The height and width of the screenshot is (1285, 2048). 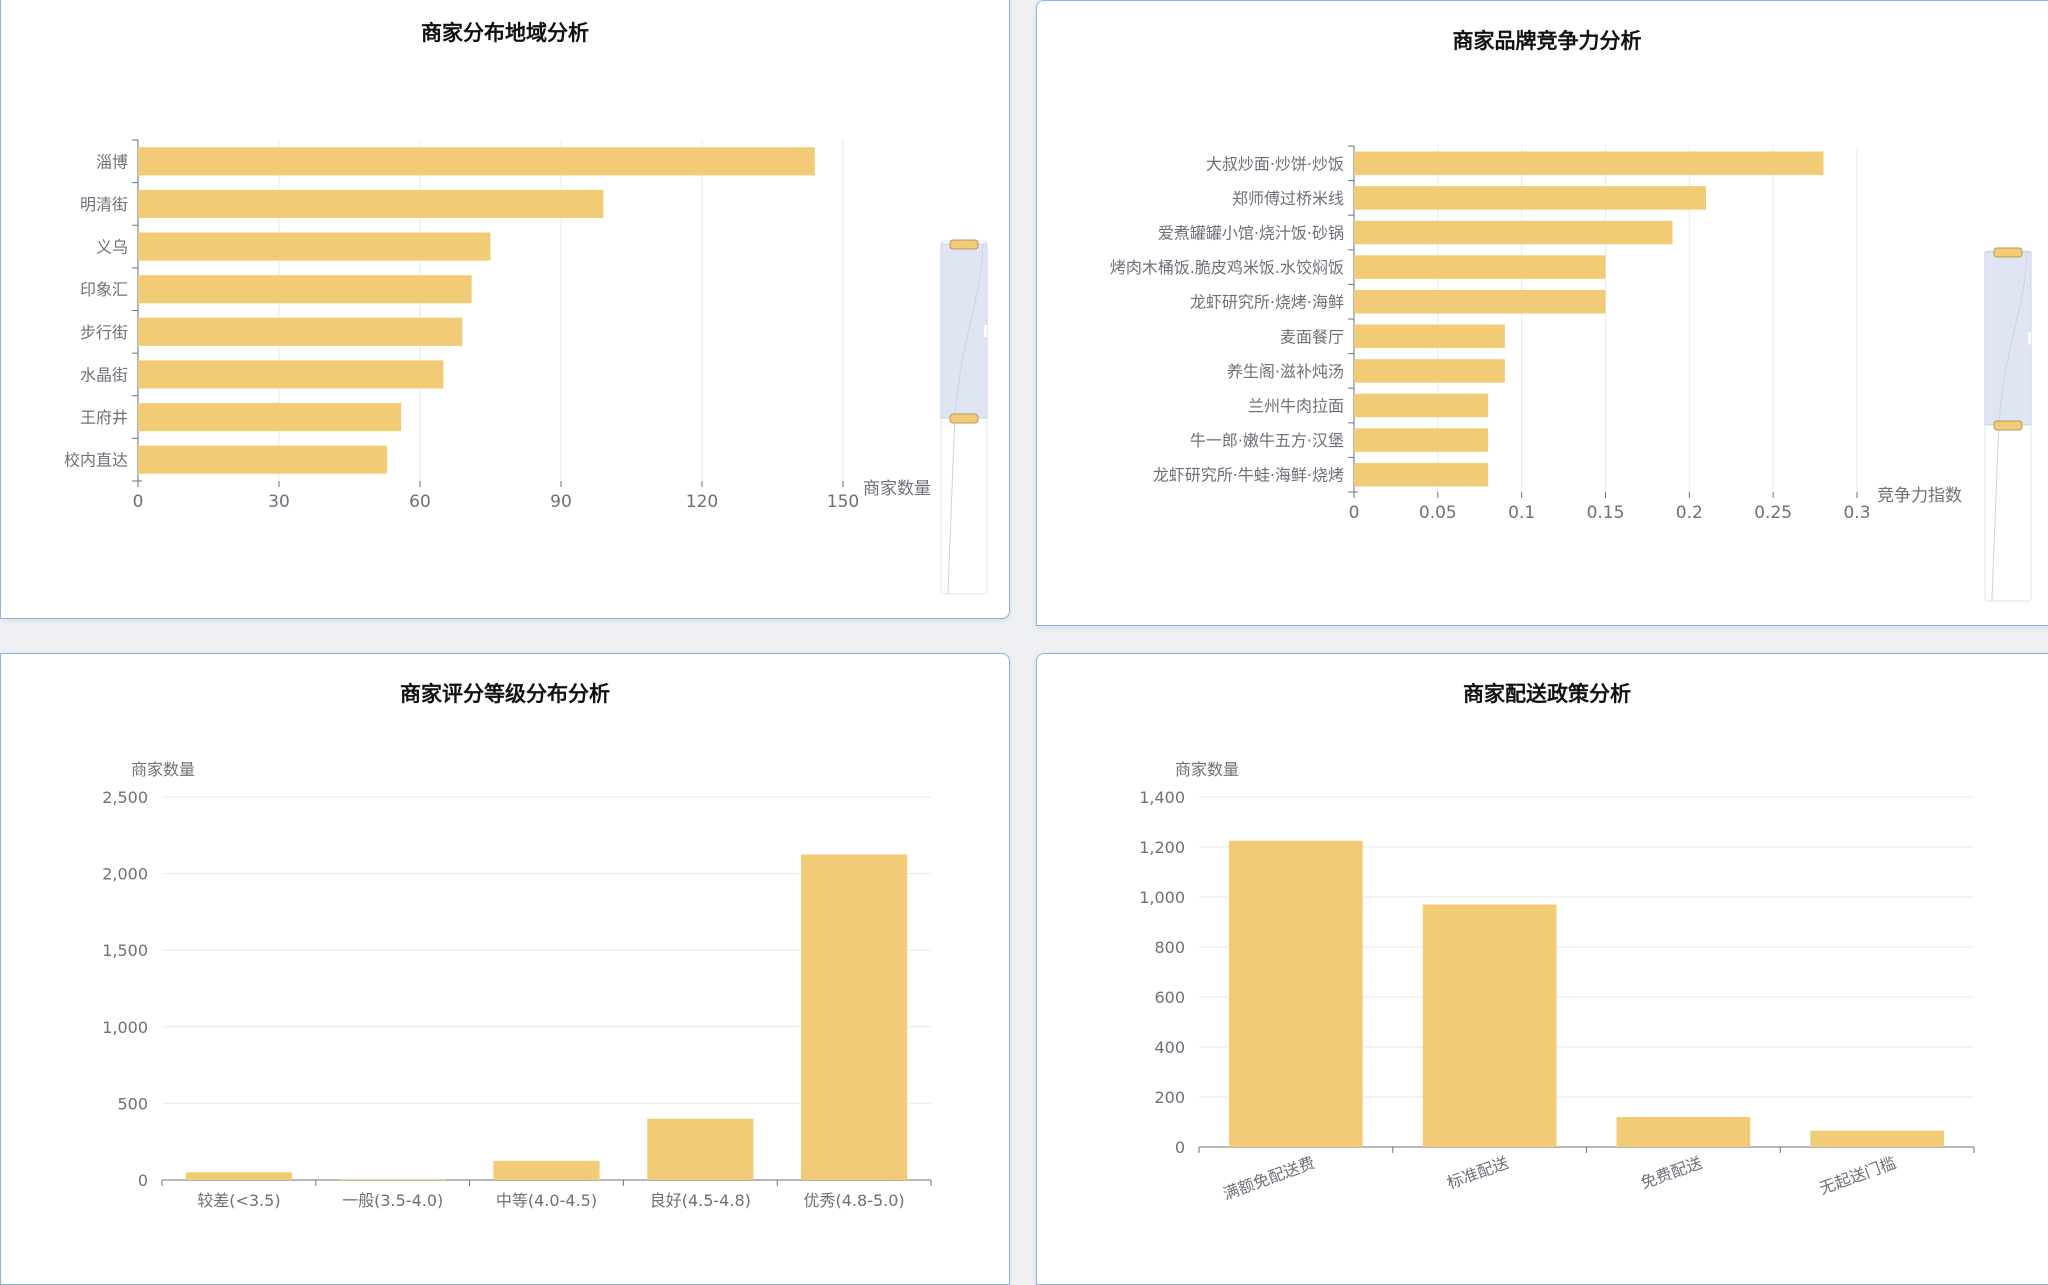 What do you see at coordinates (112, 161) in the screenshot?
I see `y-category-label: 淄博` at bounding box center [112, 161].